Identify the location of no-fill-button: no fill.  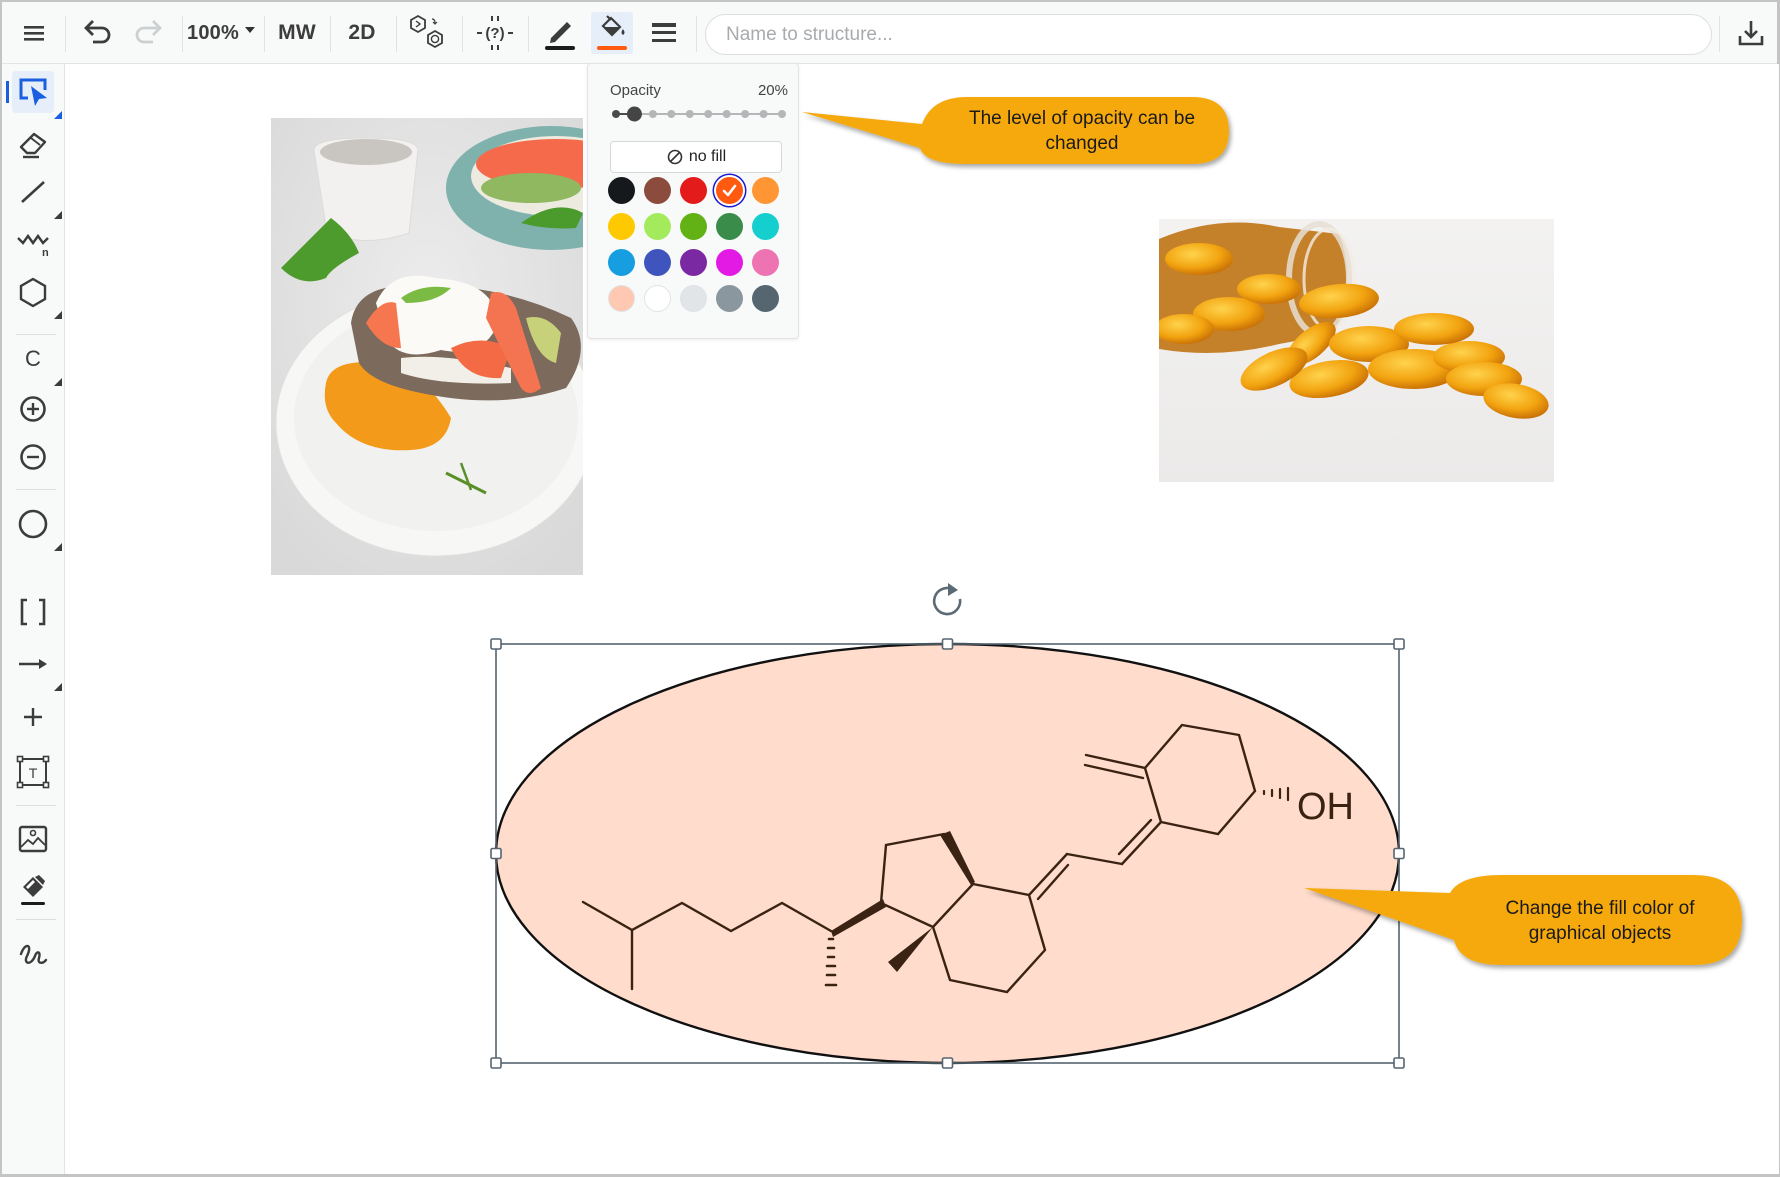
(696, 157).